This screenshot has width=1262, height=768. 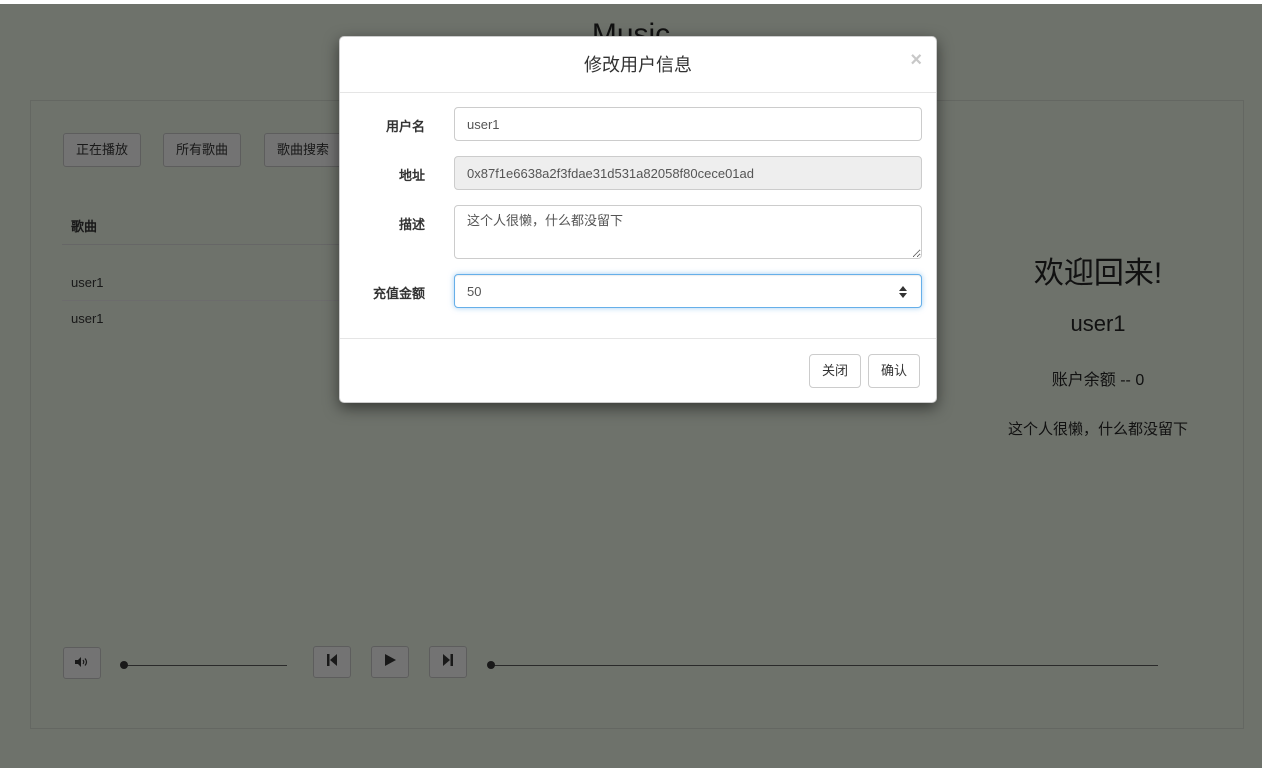 I want to click on address-field, so click(x=688, y=173).